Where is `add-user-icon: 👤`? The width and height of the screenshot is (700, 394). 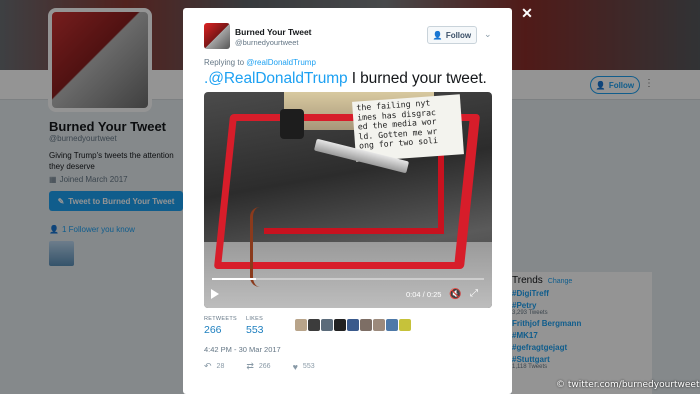 add-user-icon: 👤 is located at coordinates (437, 35).